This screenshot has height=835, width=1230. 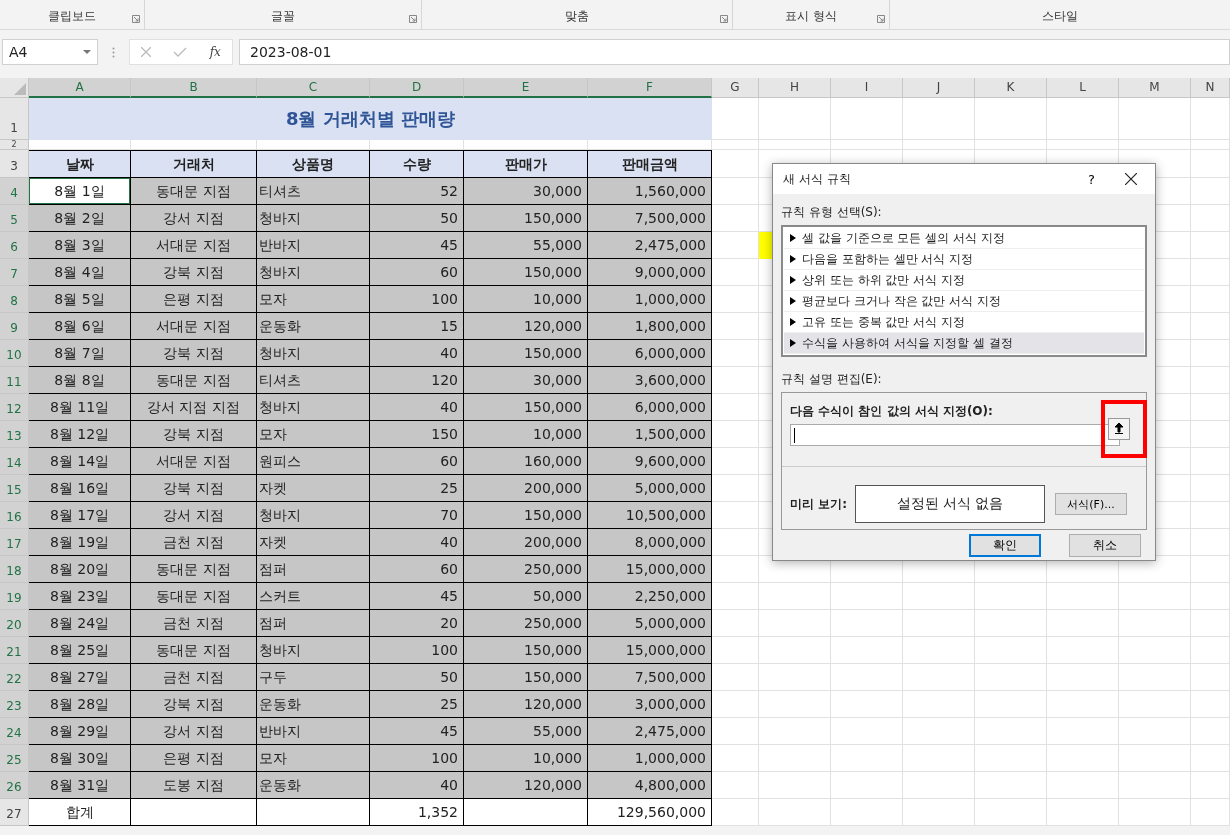 I want to click on table-cell: 1,500,000, so click(x=650, y=434).